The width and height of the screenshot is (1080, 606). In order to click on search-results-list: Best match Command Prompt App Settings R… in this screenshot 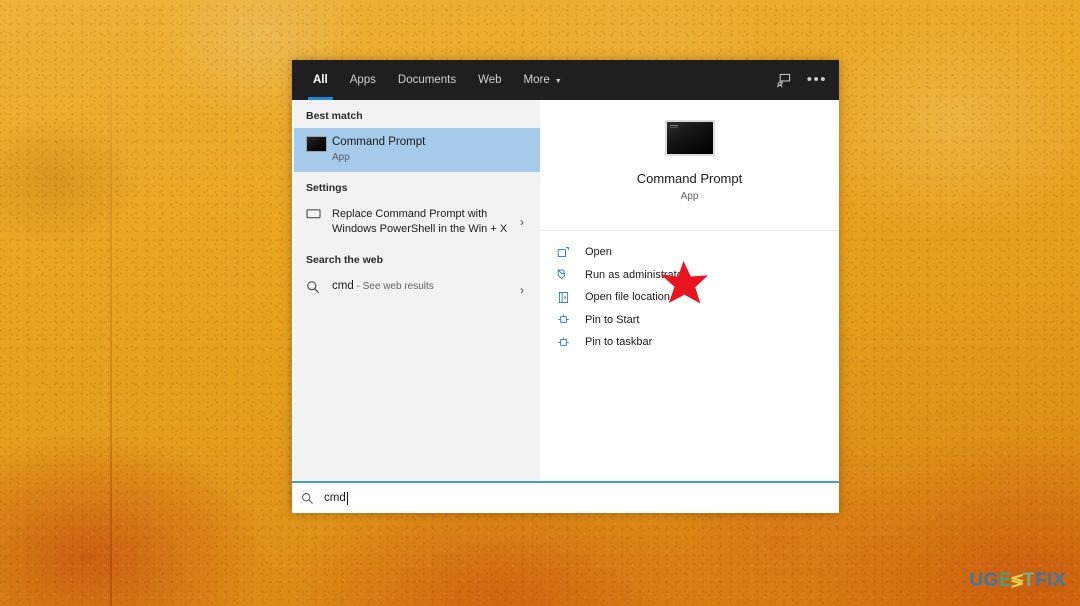, I will do `click(416, 290)`.